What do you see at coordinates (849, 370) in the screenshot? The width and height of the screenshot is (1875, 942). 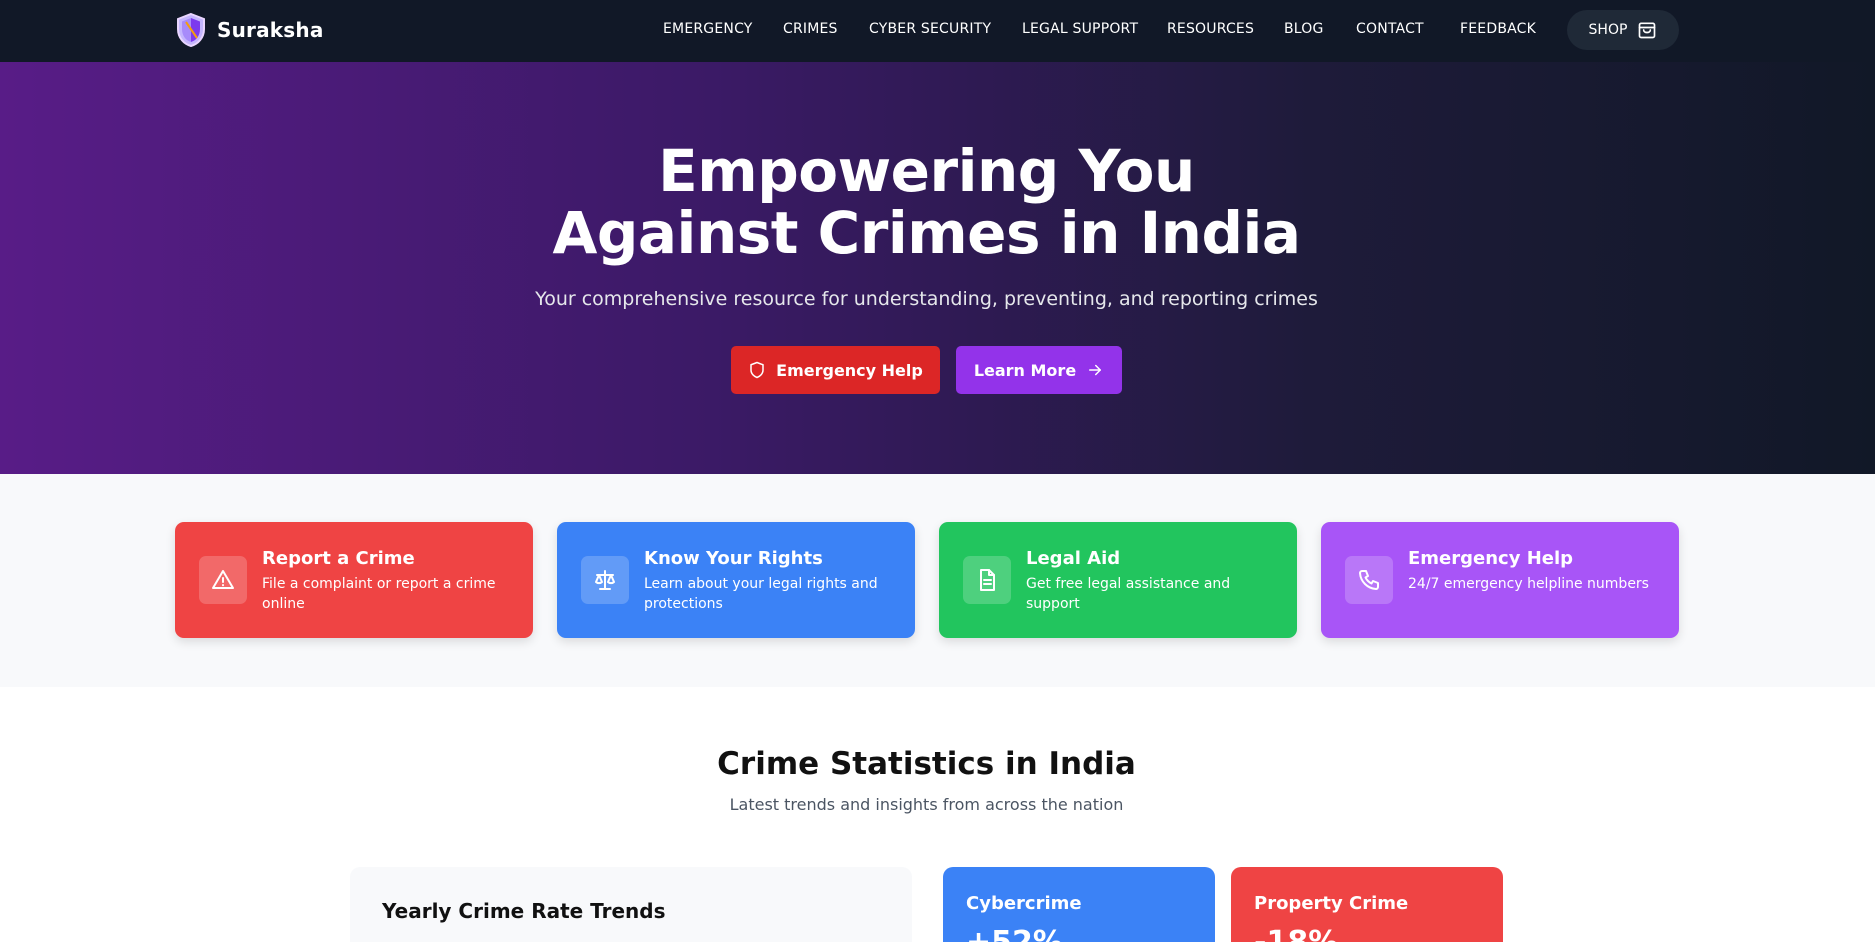 I see `emergency-help-label: Emergency Help` at bounding box center [849, 370].